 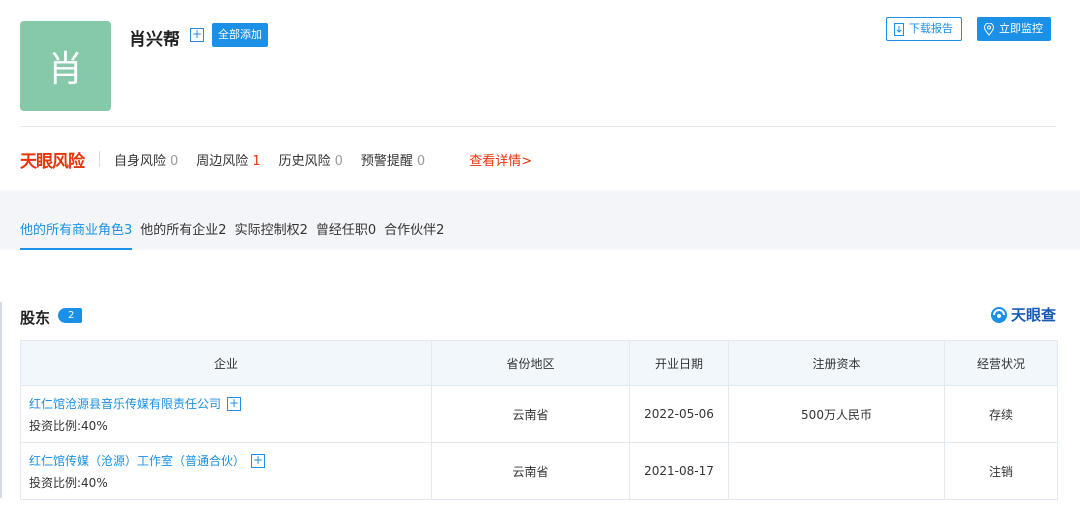 I want to click on status-cell: 注销, so click(x=1001, y=471).